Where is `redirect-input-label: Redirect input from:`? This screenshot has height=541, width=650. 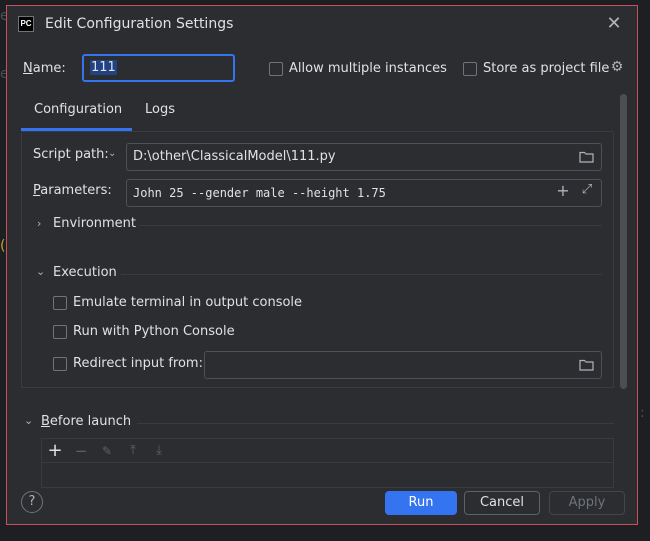
redirect-input-label: Redirect input from: is located at coordinates (138, 363).